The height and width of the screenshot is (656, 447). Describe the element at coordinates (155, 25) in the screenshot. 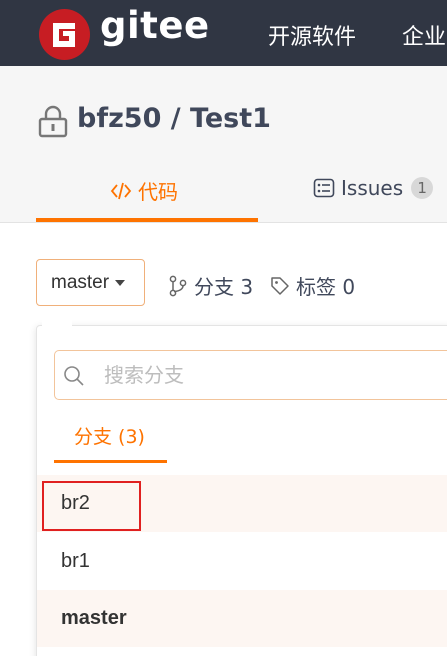

I see `logo-text: gitee` at that location.